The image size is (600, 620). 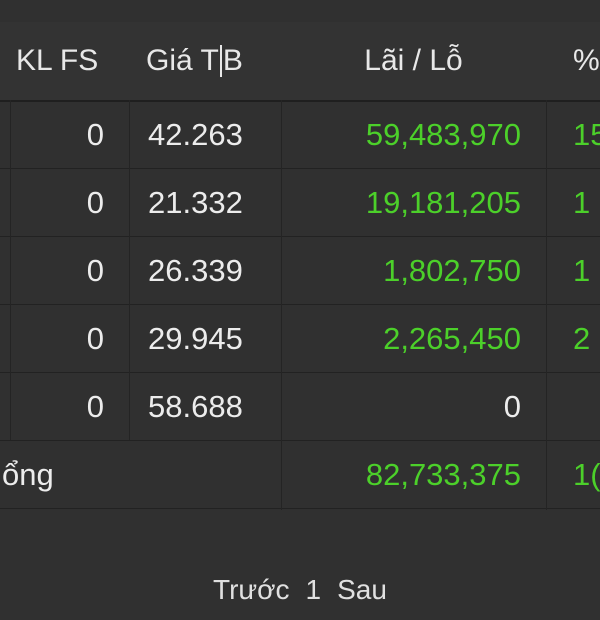 What do you see at coordinates (251, 590) in the screenshot?
I see `prev-page-link: Trước` at bounding box center [251, 590].